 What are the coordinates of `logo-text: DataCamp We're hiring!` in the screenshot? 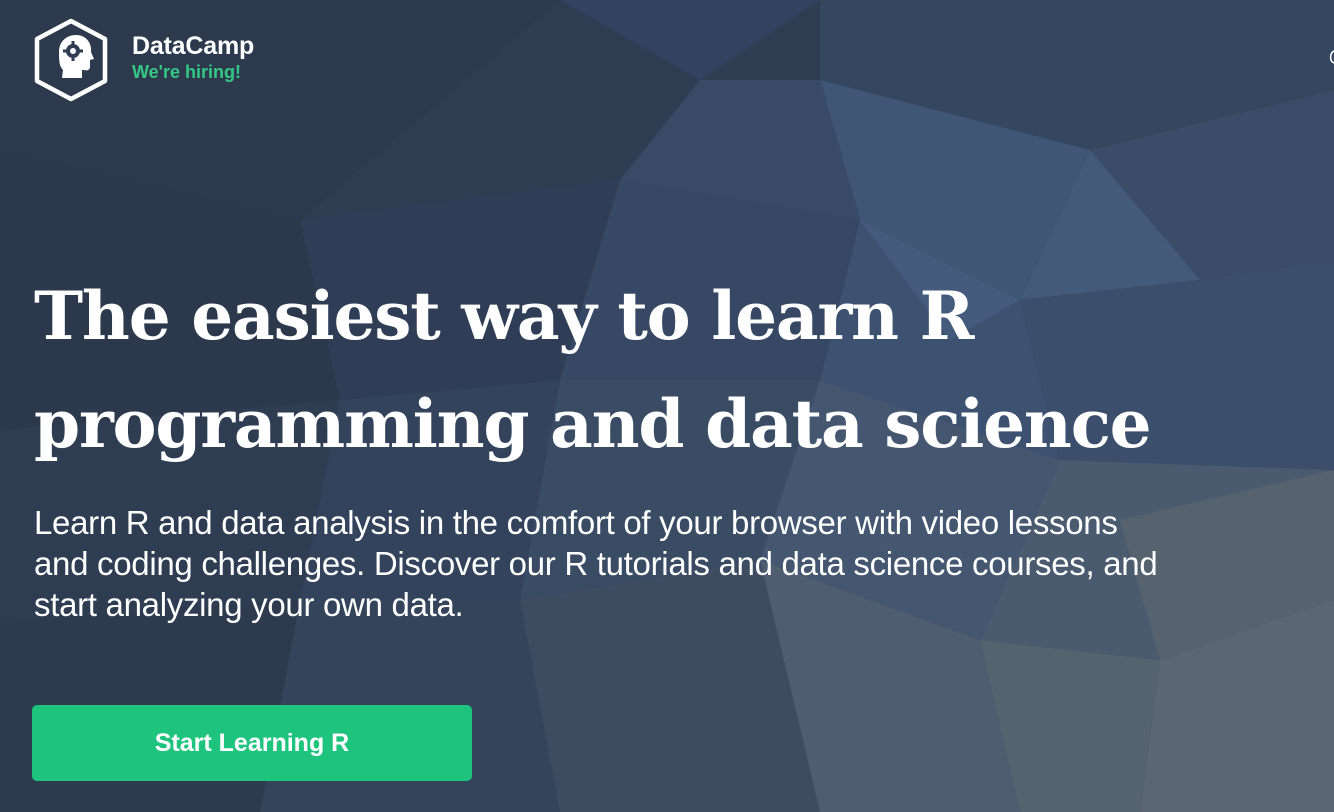 It's located at (193, 57).